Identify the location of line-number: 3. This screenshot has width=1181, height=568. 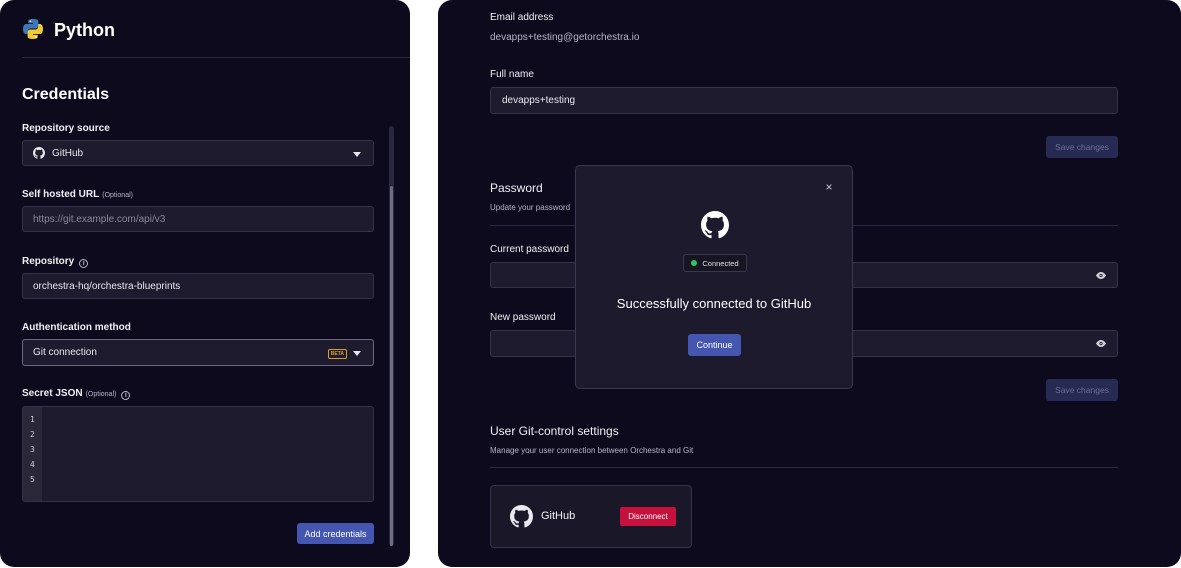
(32, 449).